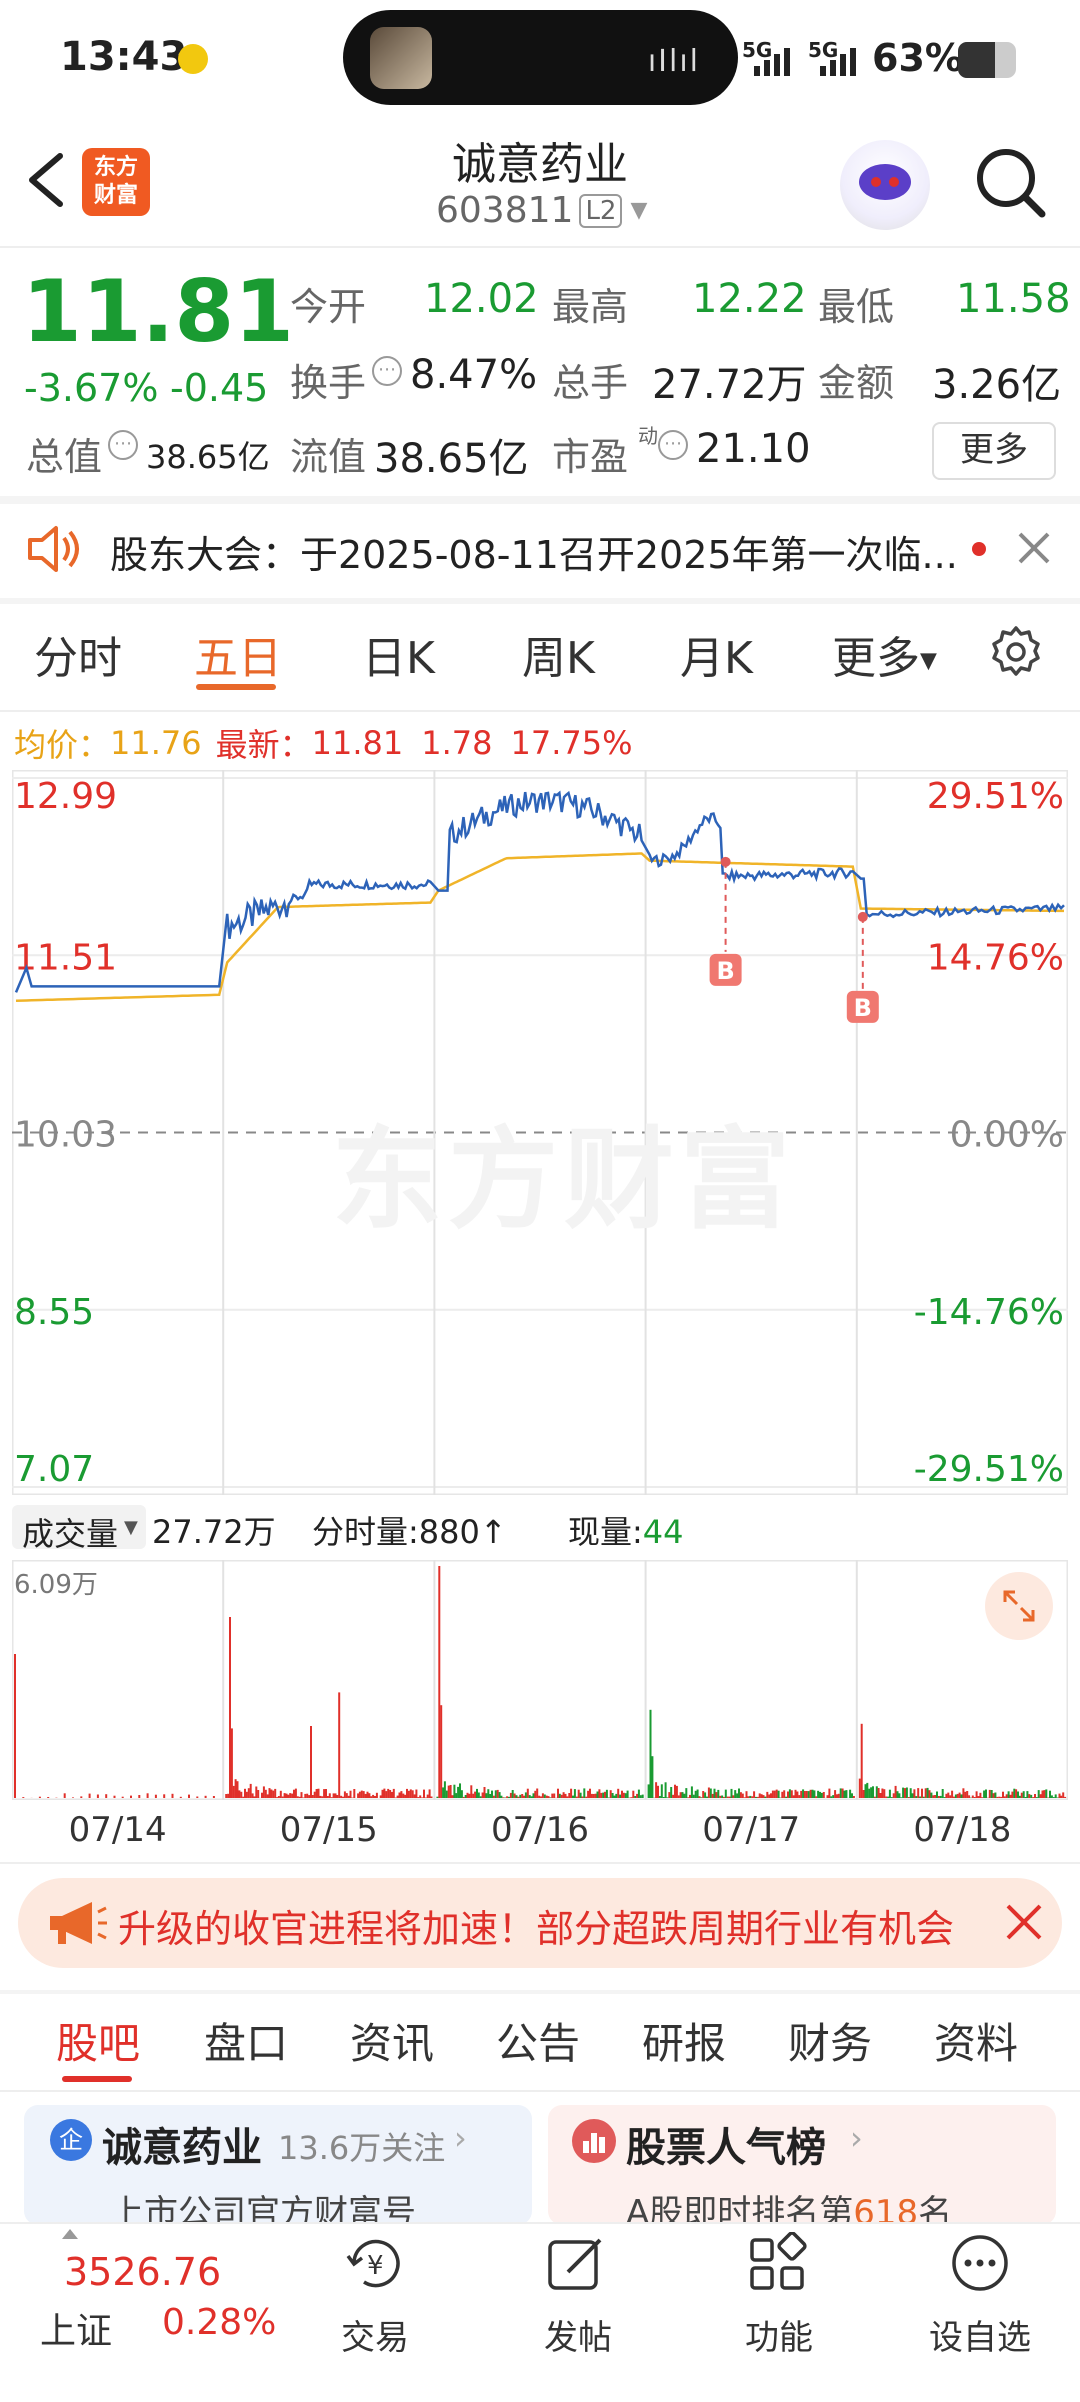 Image resolution: width=1080 pixels, height=2402 pixels. I want to click on subtab-profile: 资料, so click(976, 2040).